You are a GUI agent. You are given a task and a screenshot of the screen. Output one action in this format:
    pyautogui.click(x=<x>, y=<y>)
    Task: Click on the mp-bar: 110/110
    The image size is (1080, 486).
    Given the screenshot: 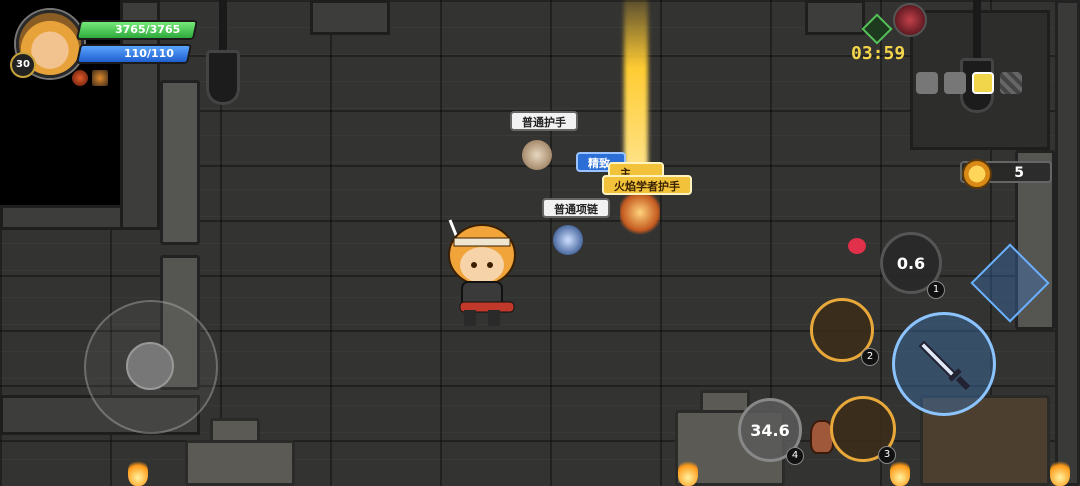 What is the action you would take?
    pyautogui.click(x=134, y=54)
    